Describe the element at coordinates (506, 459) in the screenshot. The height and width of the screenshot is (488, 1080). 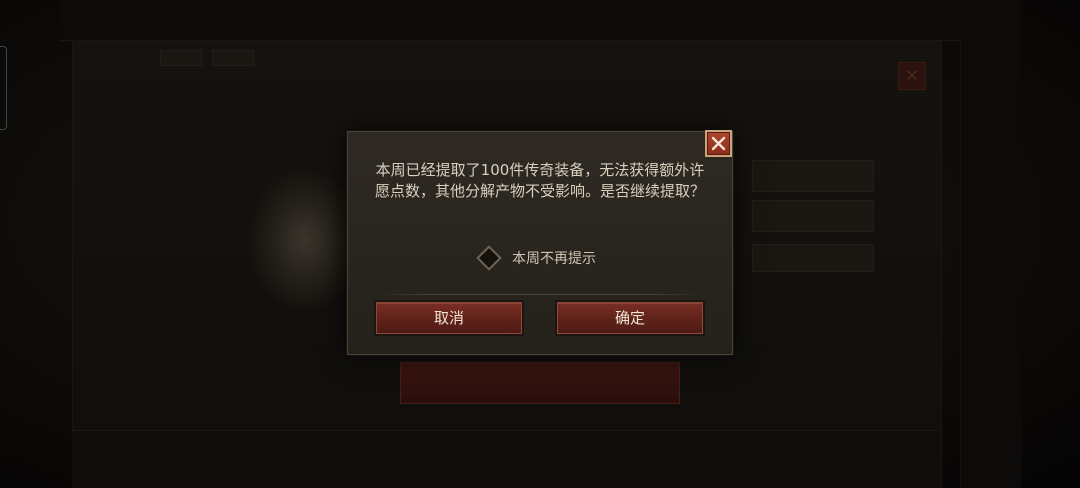
I see `background-bottom-bar` at that location.